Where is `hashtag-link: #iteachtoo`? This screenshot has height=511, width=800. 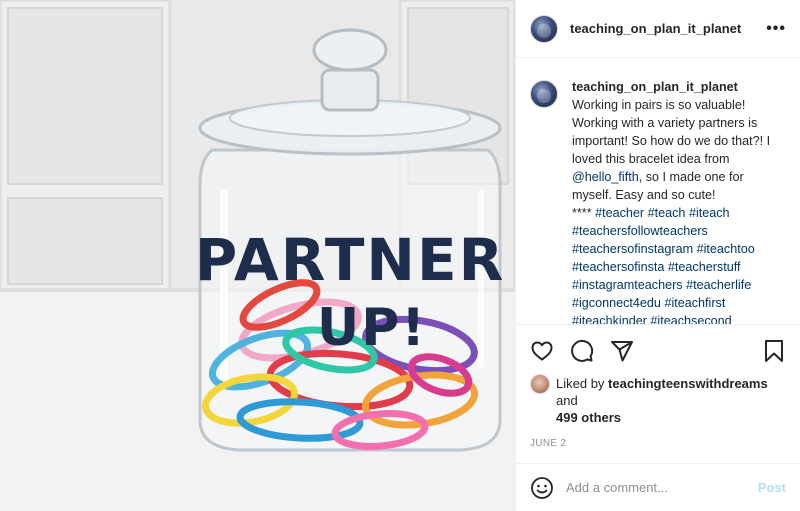
hashtag-link: #iteachtoo is located at coordinates (726, 249).